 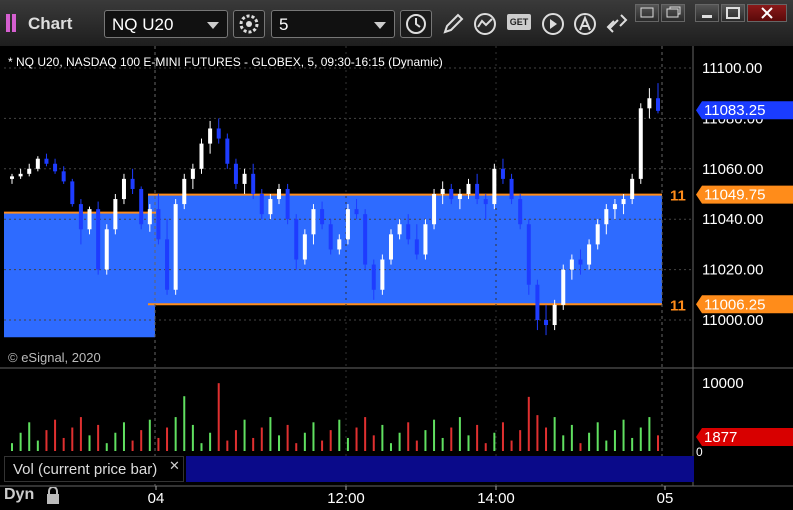 What do you see at coordinates (13, 23) in the screenshot?
I see `chart-app-icon` at bounding box center [13, 23].